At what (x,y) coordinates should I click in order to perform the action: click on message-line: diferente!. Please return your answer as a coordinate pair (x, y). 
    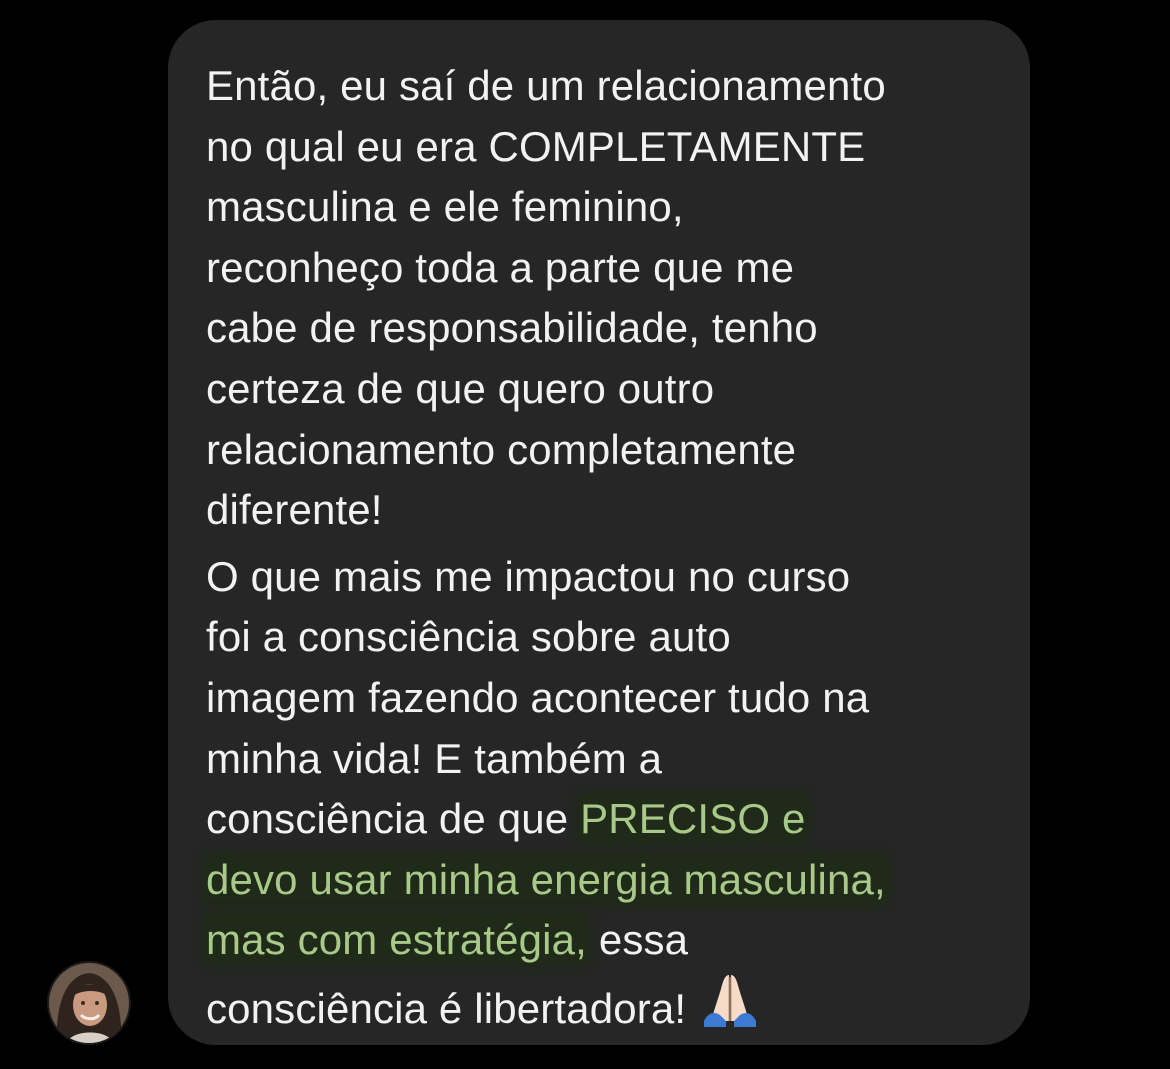
    Looking at the image, I should click on (294, 510).